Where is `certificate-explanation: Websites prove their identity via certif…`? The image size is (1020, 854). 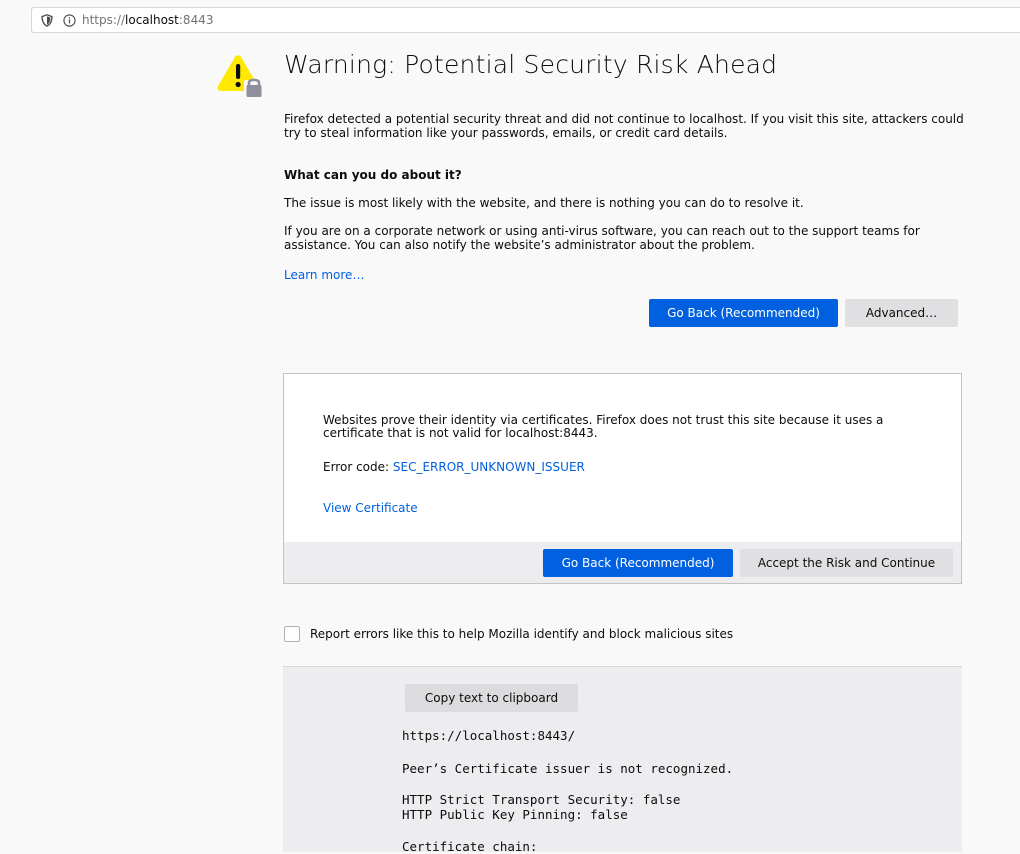 certificate-explanation: Websites prove their identity via certif… is located at coordinates (603, 426).